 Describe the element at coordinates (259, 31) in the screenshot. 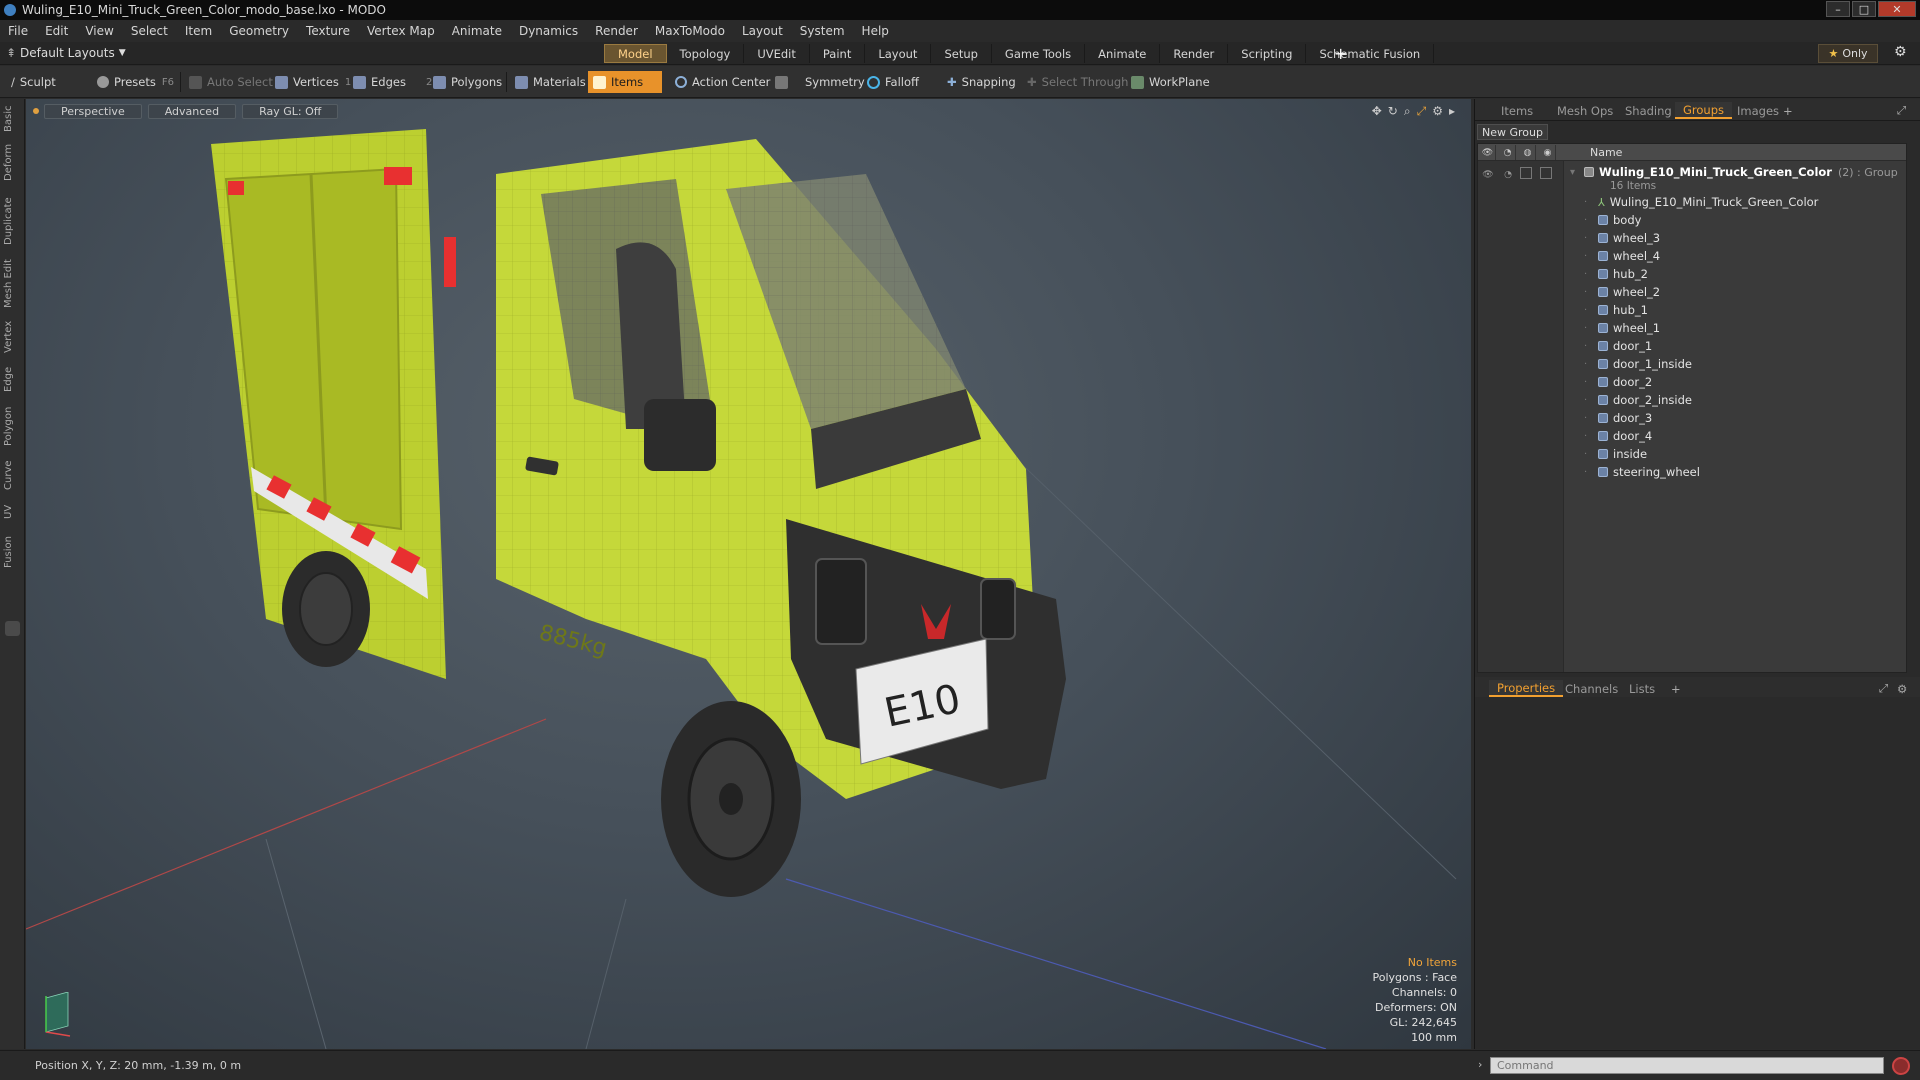

I see `menu-geometry: Geometry` at that location.